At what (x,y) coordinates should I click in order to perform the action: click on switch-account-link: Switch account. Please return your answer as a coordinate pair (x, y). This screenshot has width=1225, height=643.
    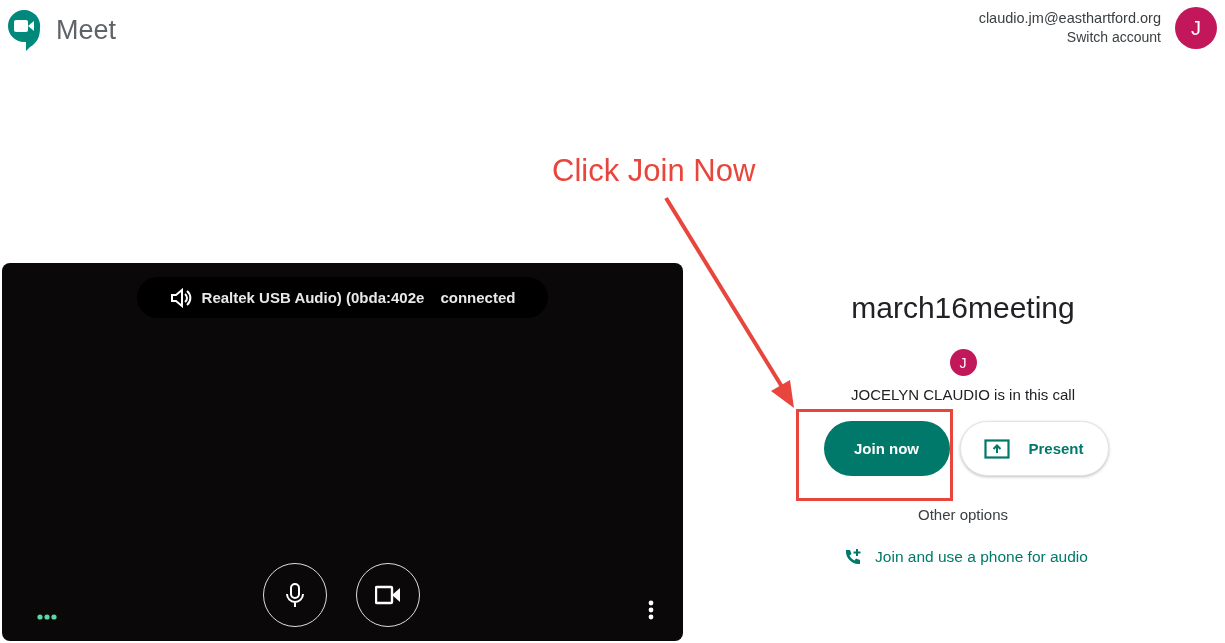
    Looking at the image, I should click on (1113, 37).